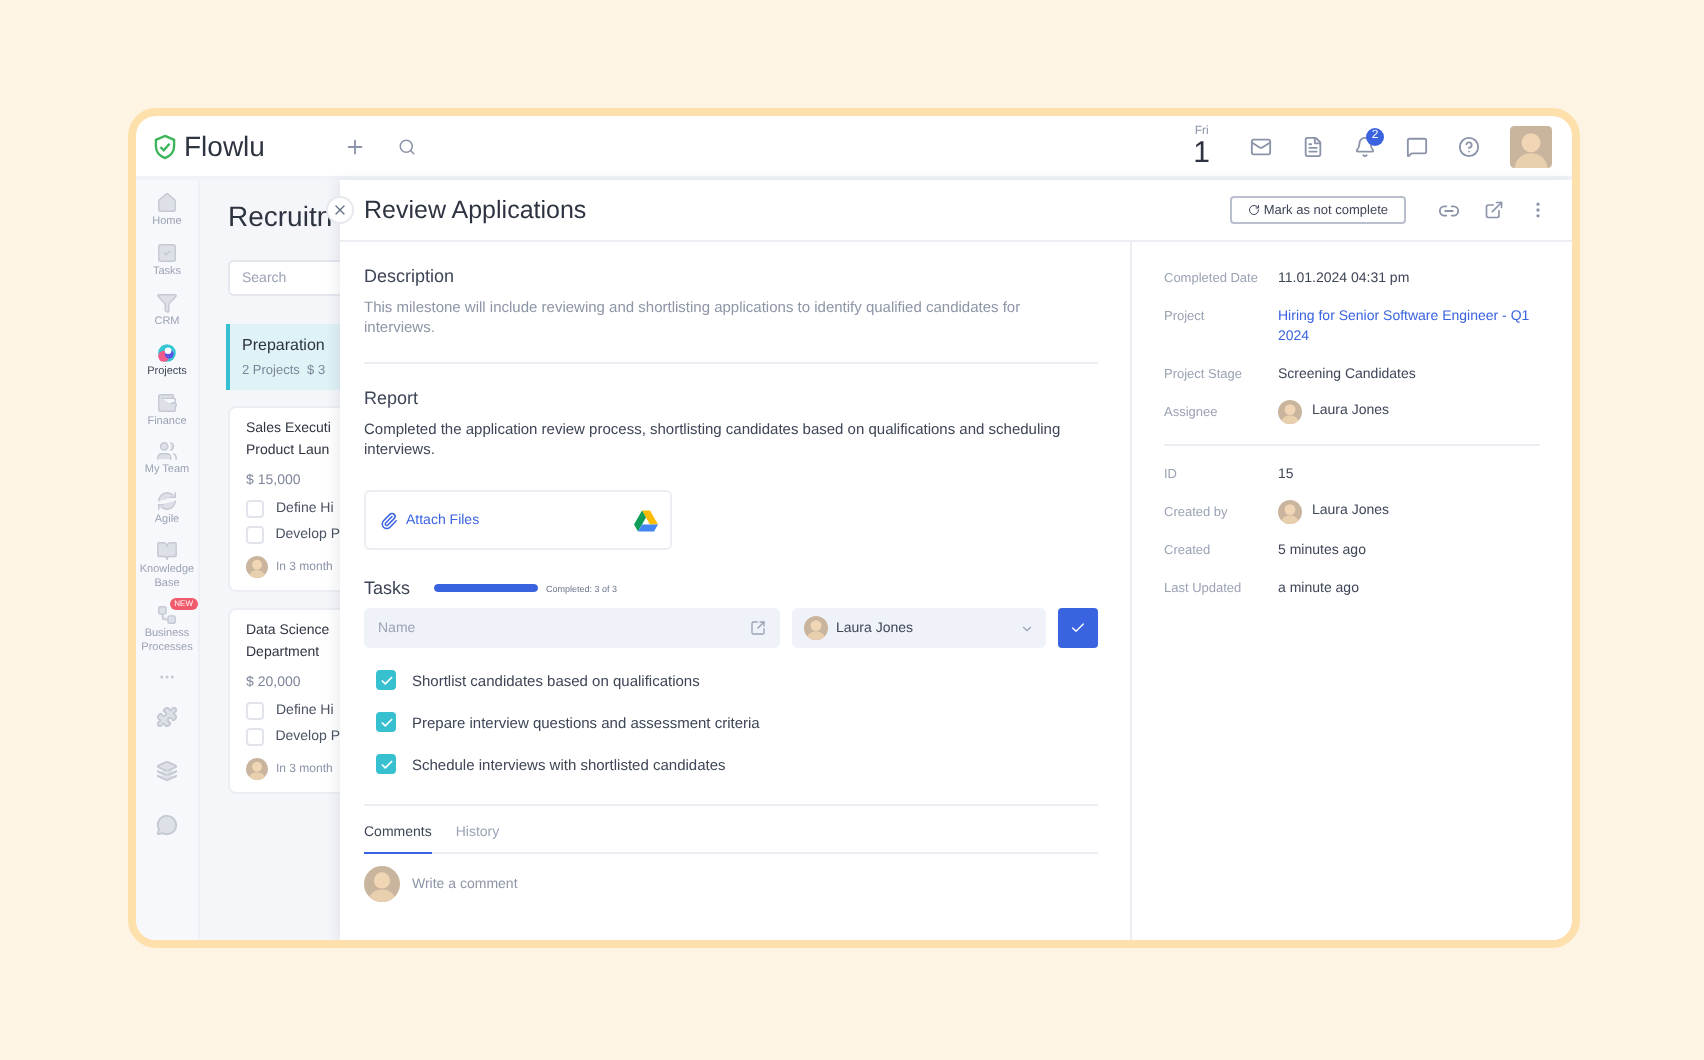  Describe the element at coordinates (407, 146) in the screenshot. I see `search-icon` at that location.